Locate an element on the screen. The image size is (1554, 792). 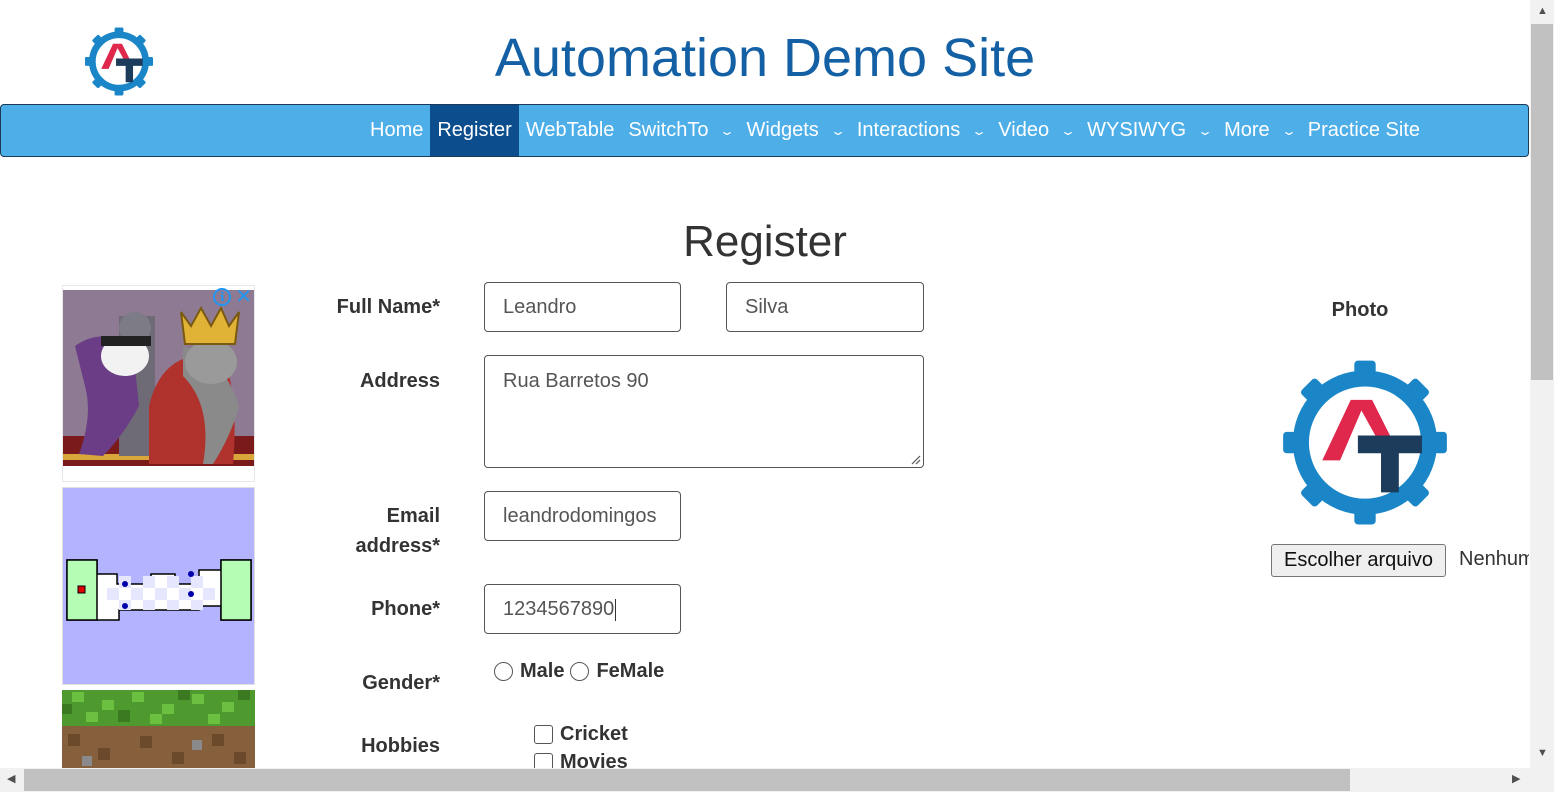
photo-label: Photo is located at coordinates (1360, 310).